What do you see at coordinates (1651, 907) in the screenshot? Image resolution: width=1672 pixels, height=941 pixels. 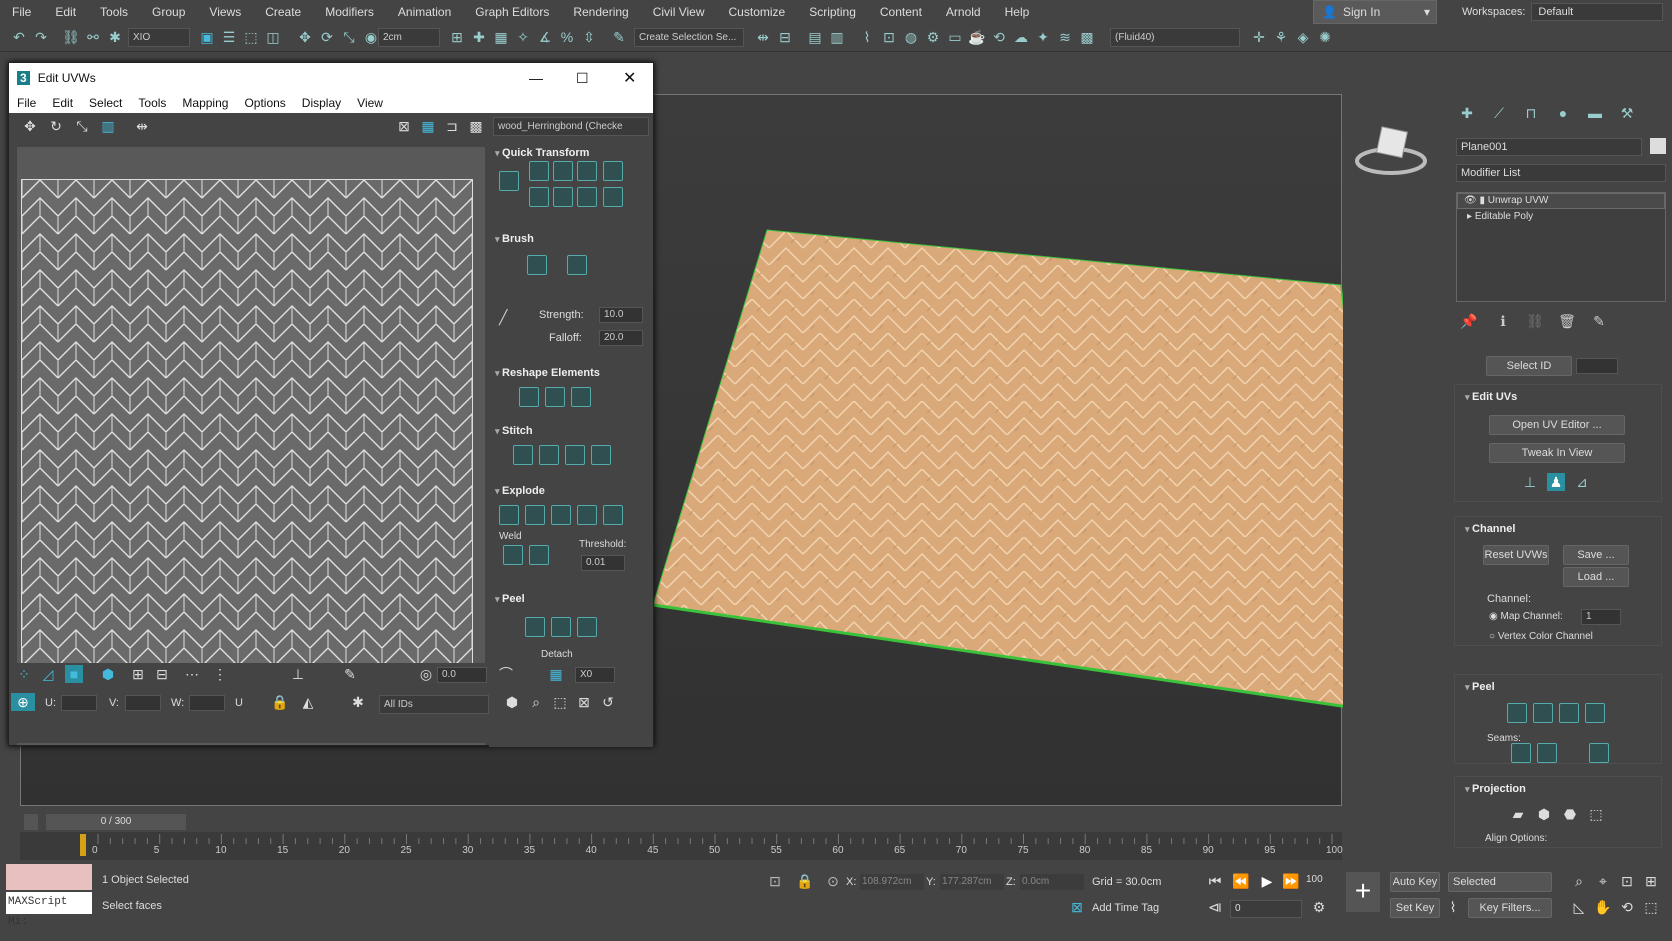 I see `maximize-viewport-icon: ⬚` at bounding box center [1651, 907].